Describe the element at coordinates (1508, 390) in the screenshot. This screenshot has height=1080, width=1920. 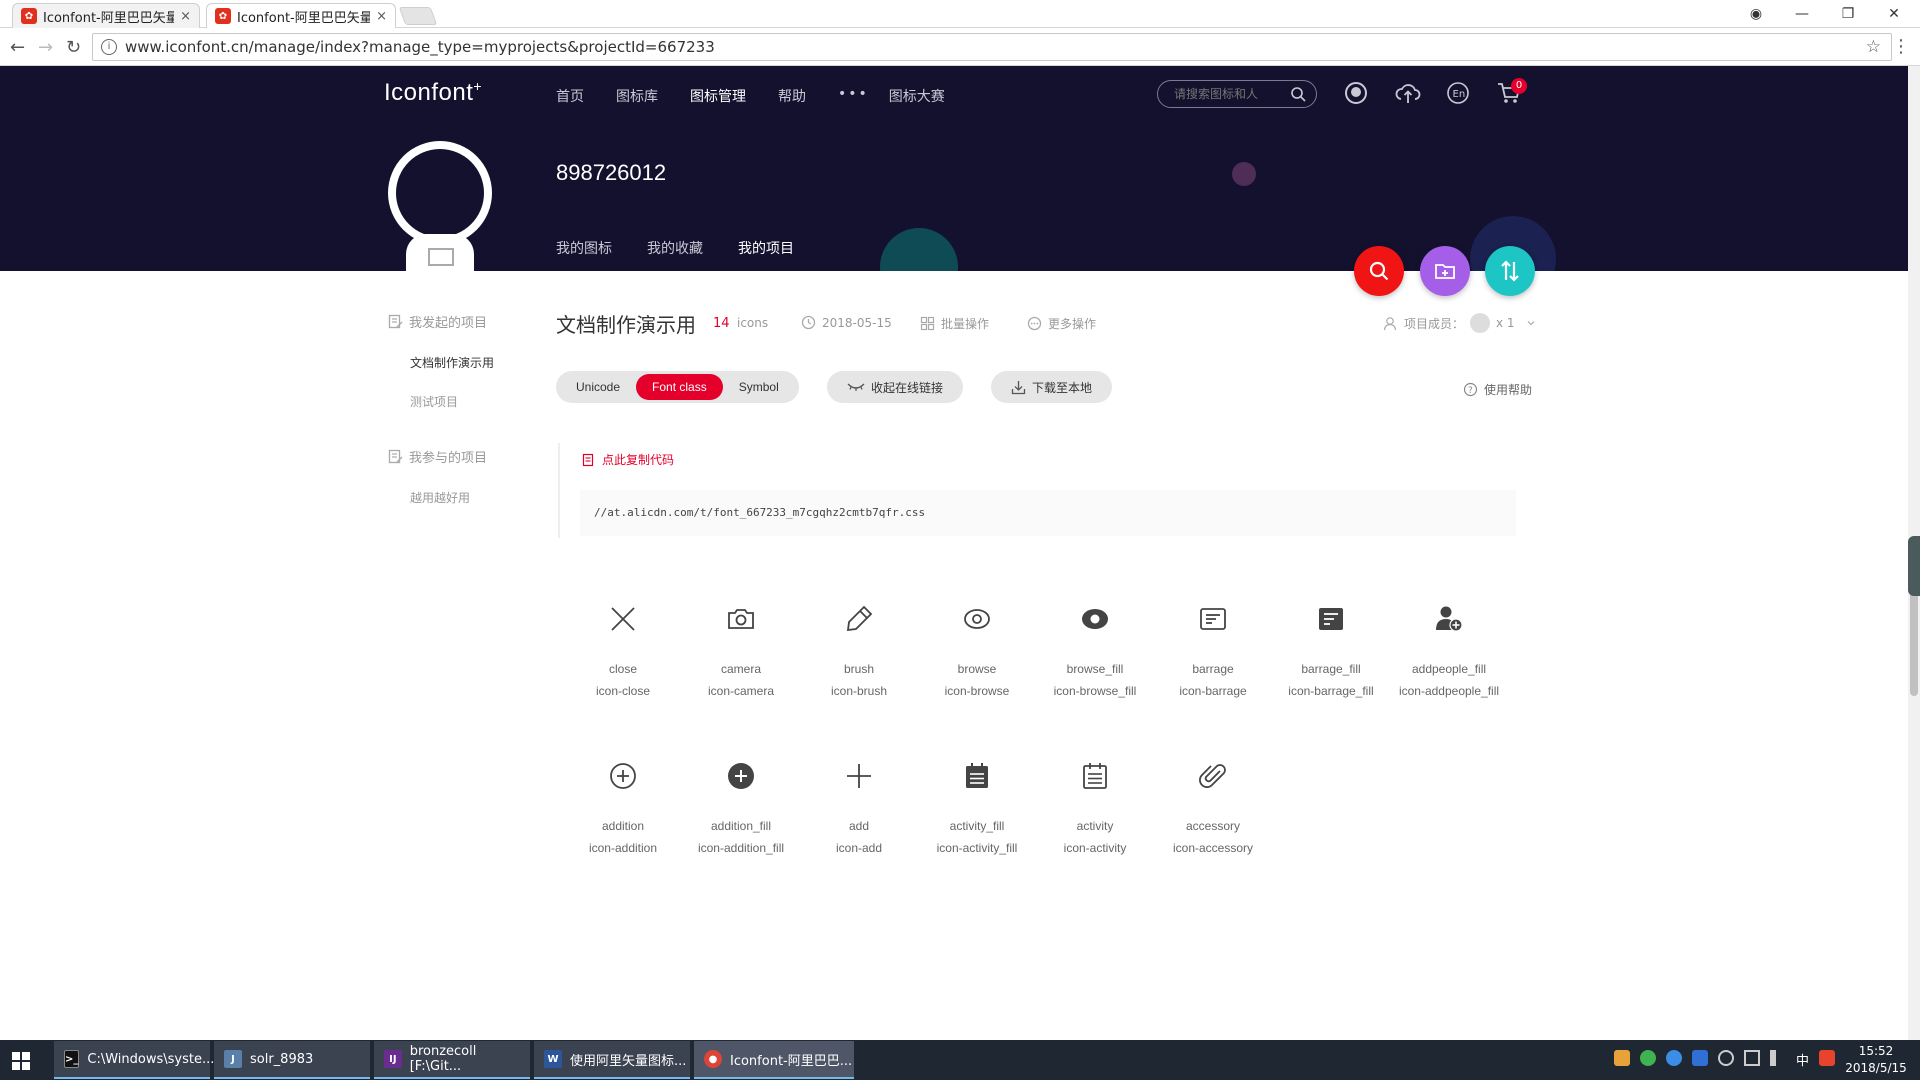
I see `help-text: 使用帮助` at that location.